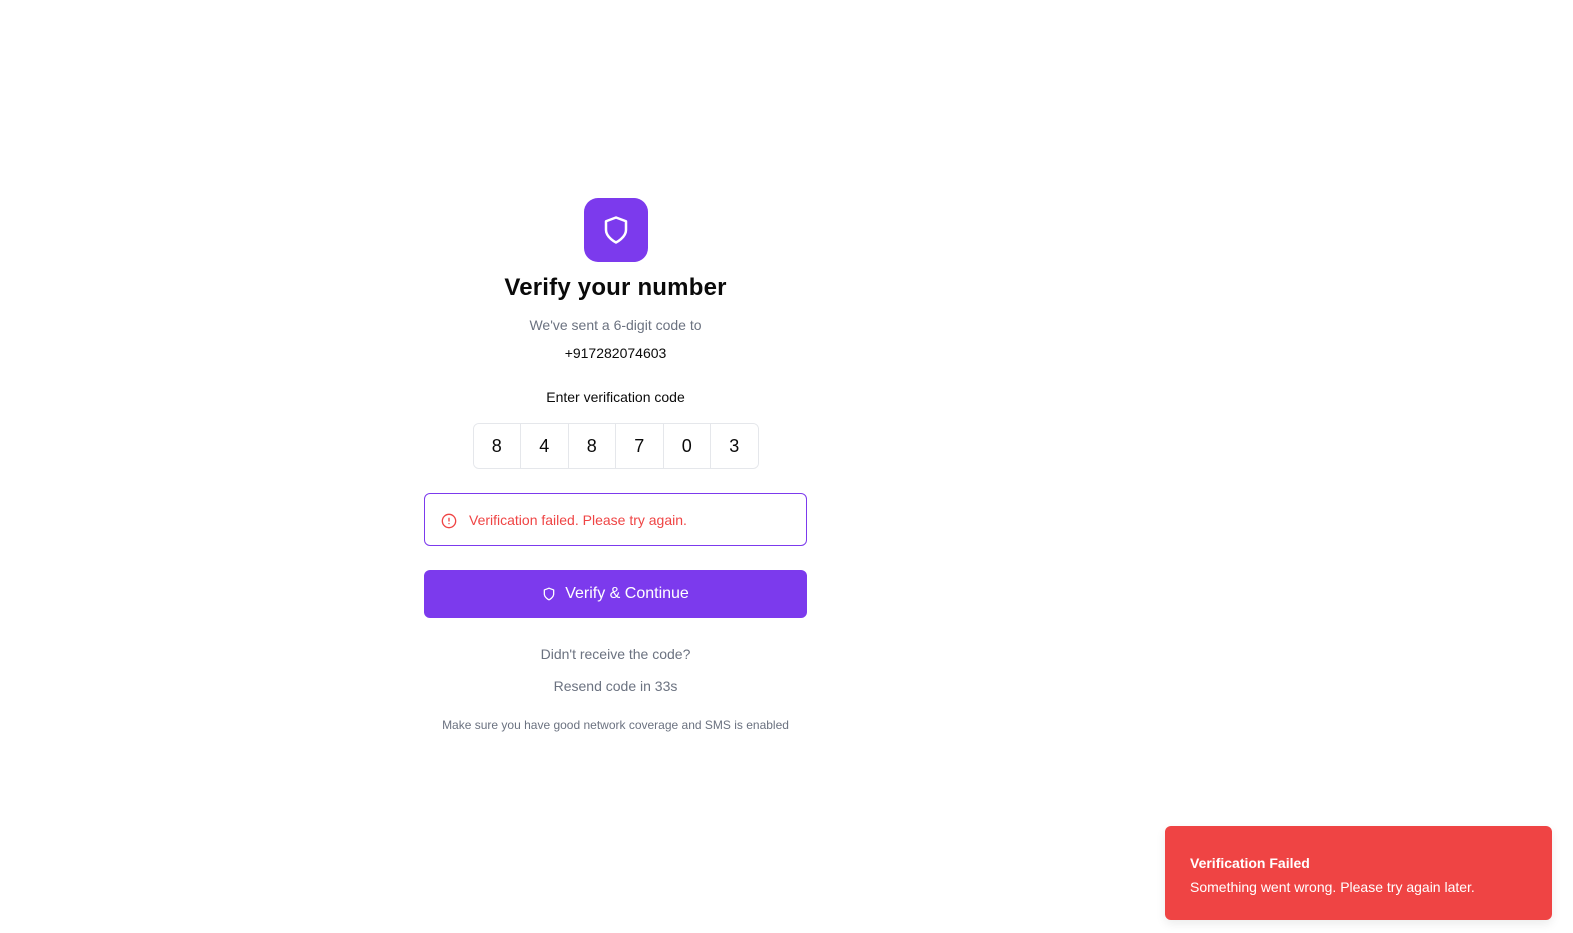 The width and height of the screenshot is (1573, 933). I want to click on otp-digit-6: 3, so click(734, 446).